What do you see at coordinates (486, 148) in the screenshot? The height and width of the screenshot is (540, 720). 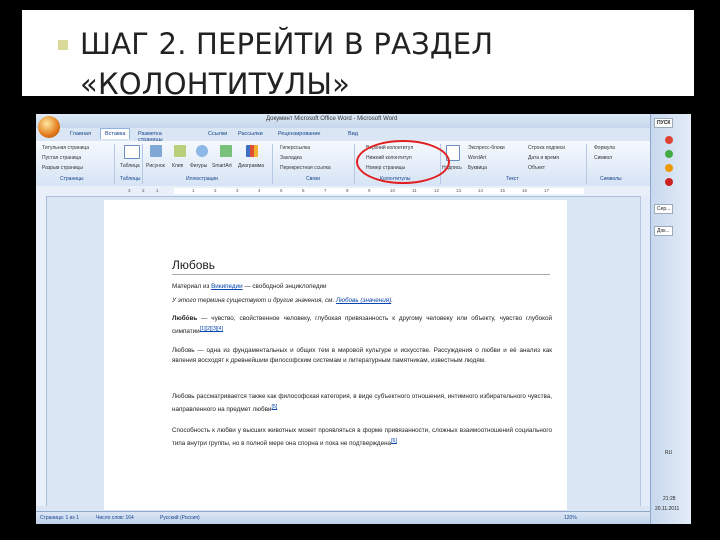 I see `quick-parts-button: Экспресс-блоки` at bounding box center [486, 148].